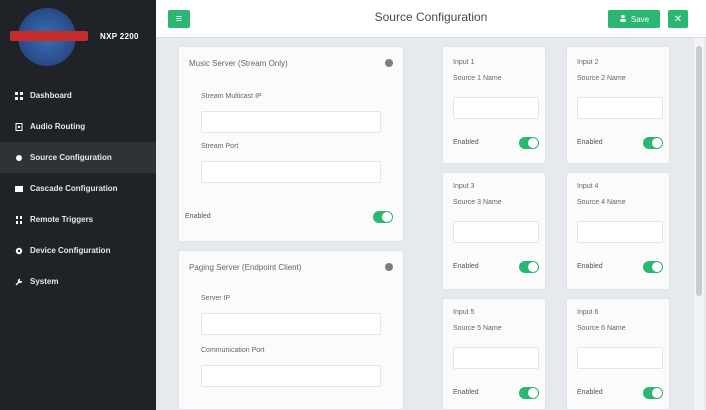 The width and height of the screenshot is (706, 410). What do you see at coordinates (464, 62) in the screenshot?
I see `input-title: Input 1` at bounding box center [464, 62].